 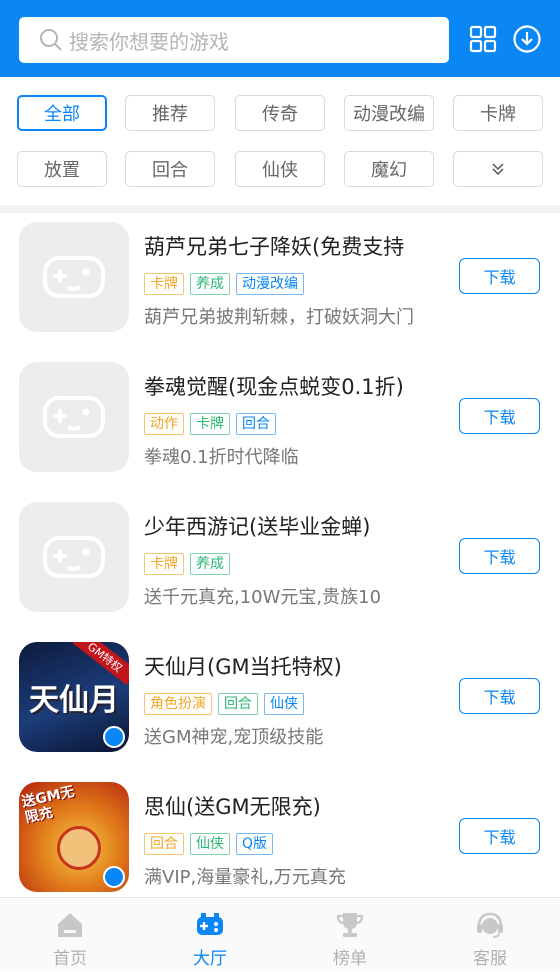 What do you see at coordinates (178, 704) in the screenshot?
I see `game-tag: 角色扮演` at bounding box center [178, 704].